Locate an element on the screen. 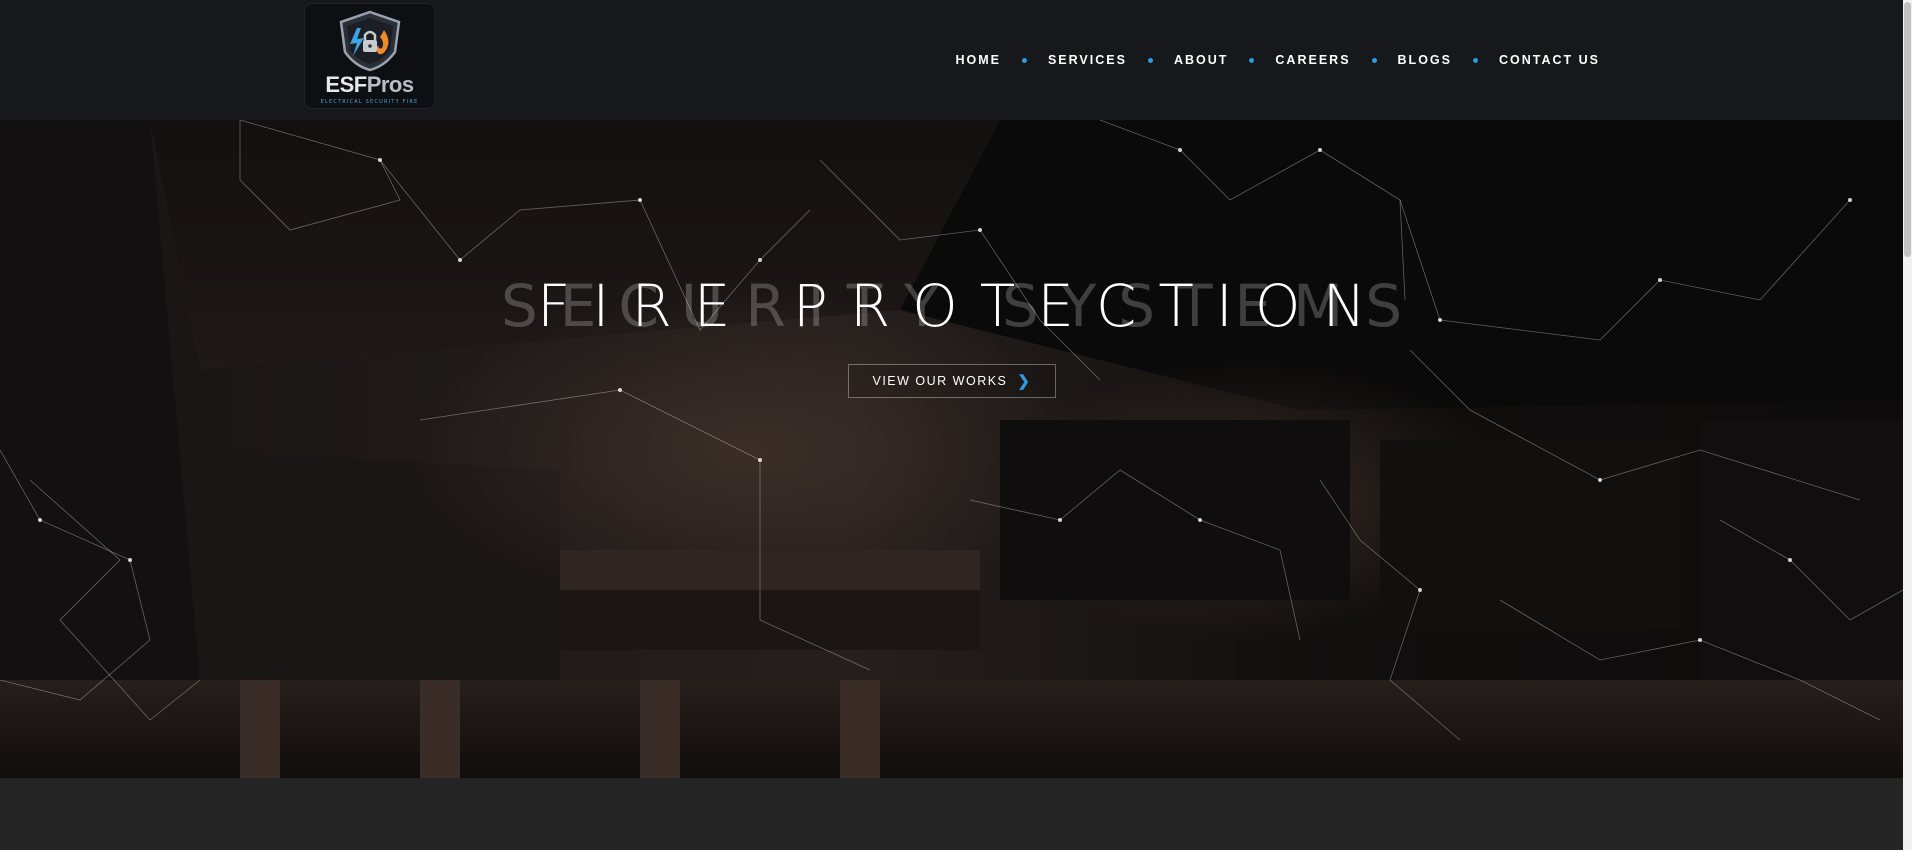 The image size is (1912, 850). content-section is located at coordinates (951, 814).